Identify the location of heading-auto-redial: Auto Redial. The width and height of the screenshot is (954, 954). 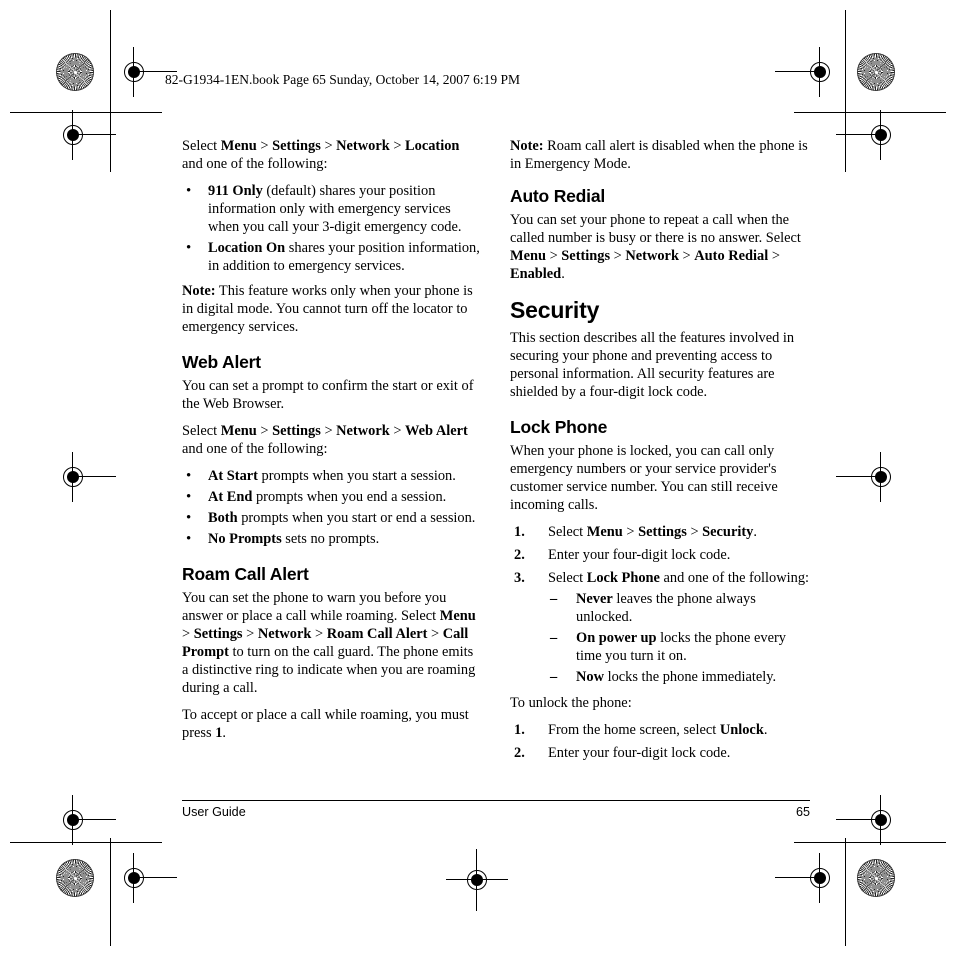
(558, 195).